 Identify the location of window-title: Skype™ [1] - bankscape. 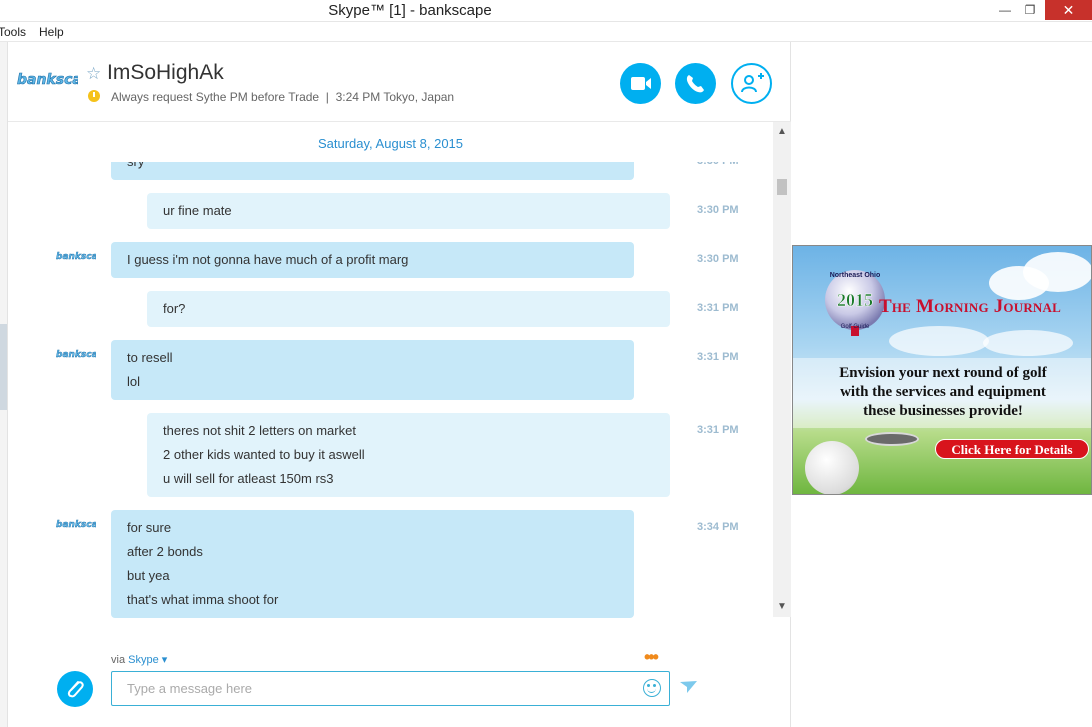
(410, 10).